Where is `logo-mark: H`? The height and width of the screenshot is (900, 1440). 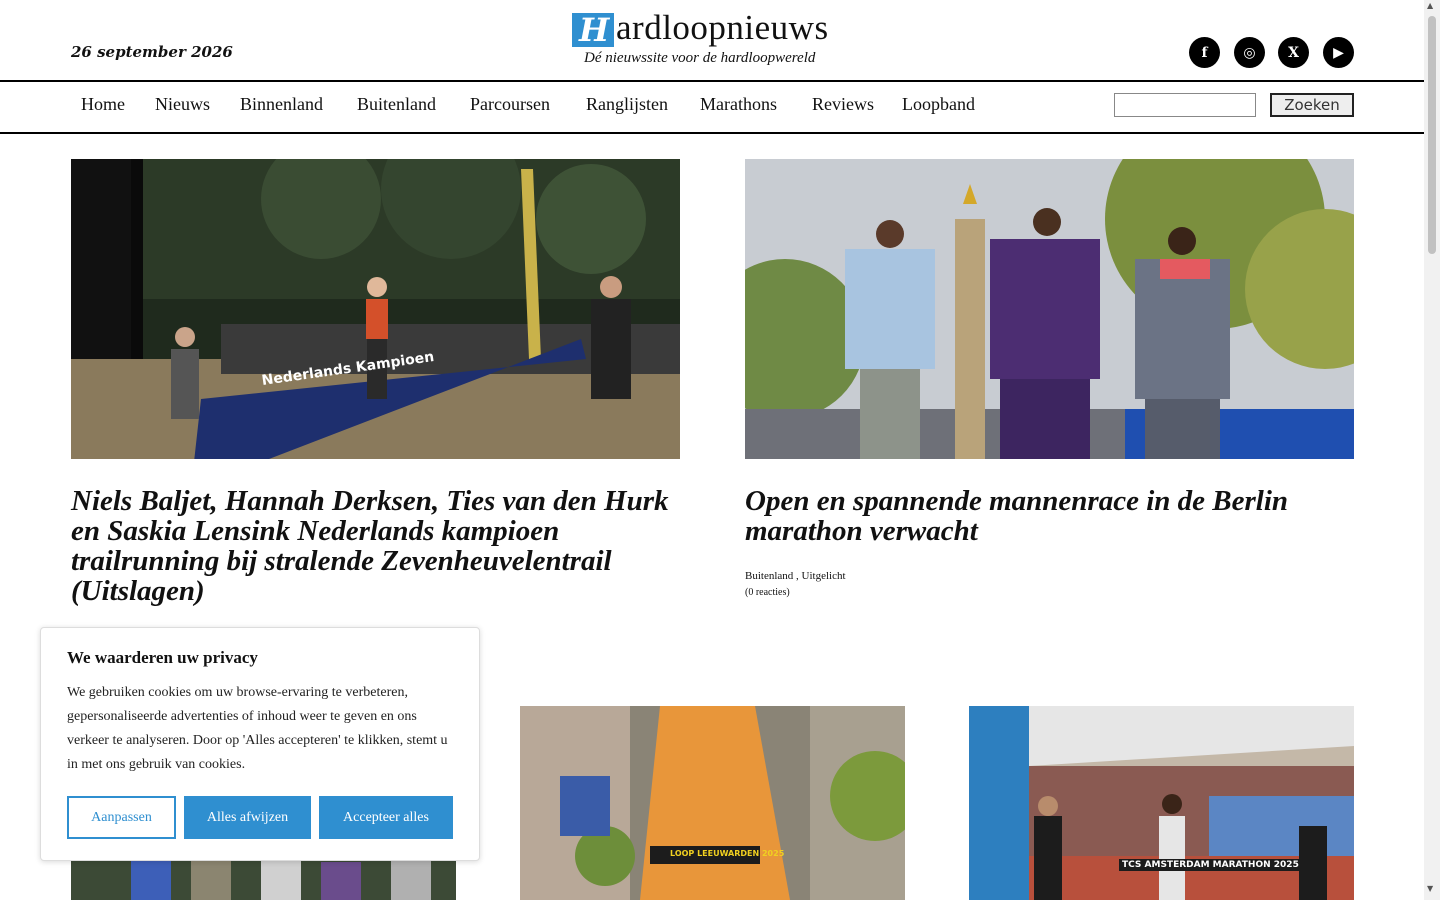
logo-mark: H is located at coordinates (593, 30).